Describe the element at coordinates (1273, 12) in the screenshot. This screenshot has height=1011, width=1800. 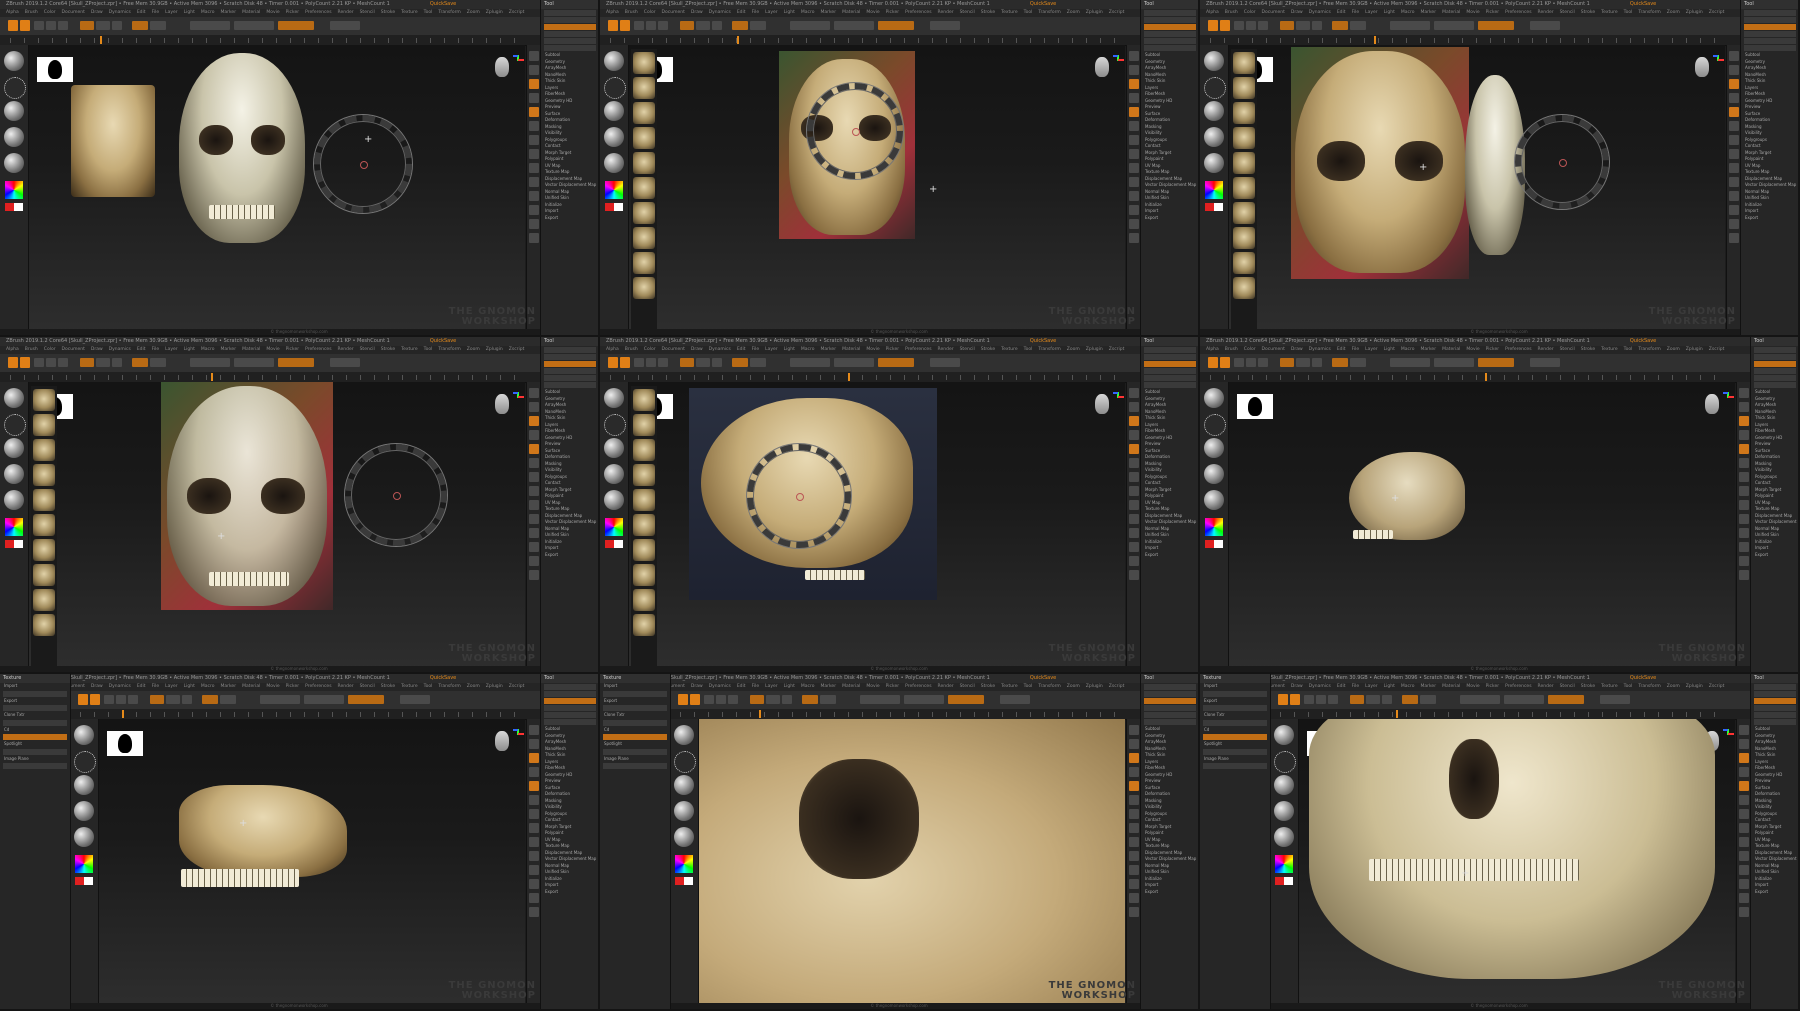
I see `menu-item-document: Document` at that location.